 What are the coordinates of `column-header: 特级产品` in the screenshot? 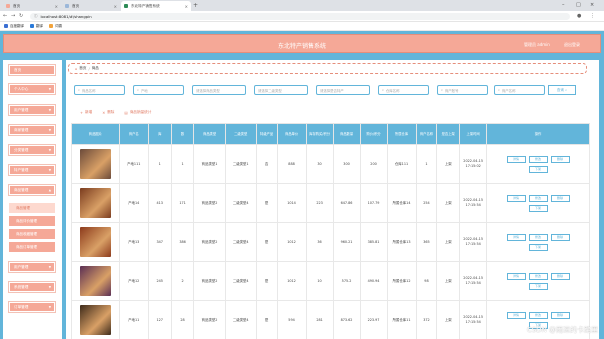 It's located at (266, 134).